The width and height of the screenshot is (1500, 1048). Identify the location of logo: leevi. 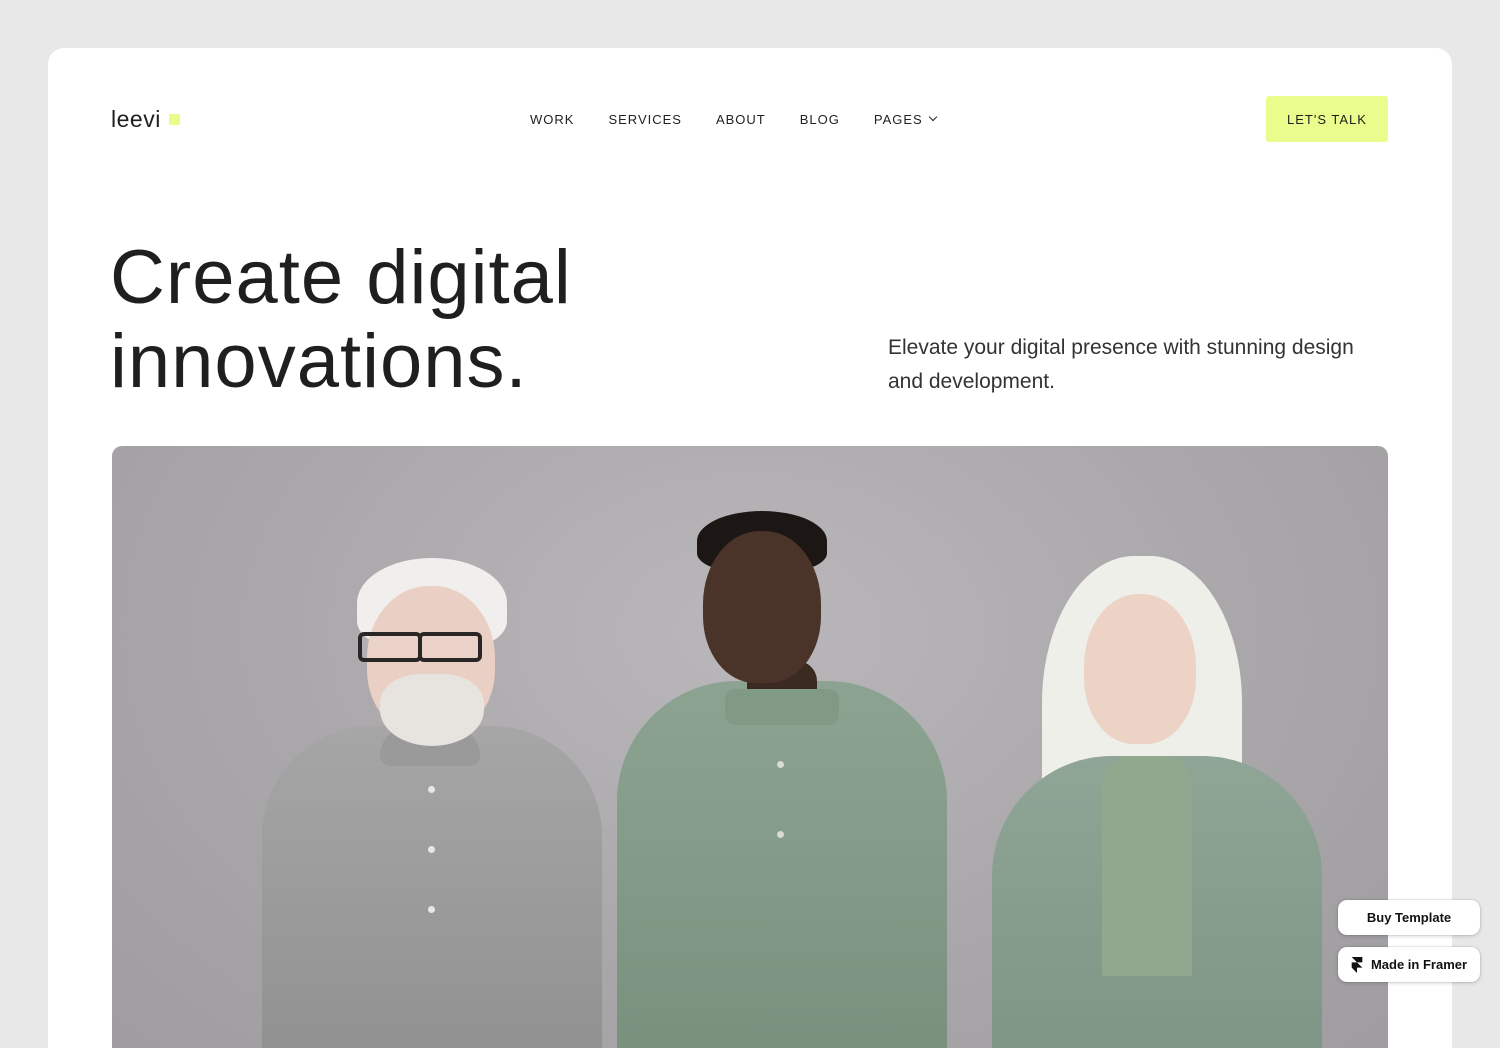
(145, 119).